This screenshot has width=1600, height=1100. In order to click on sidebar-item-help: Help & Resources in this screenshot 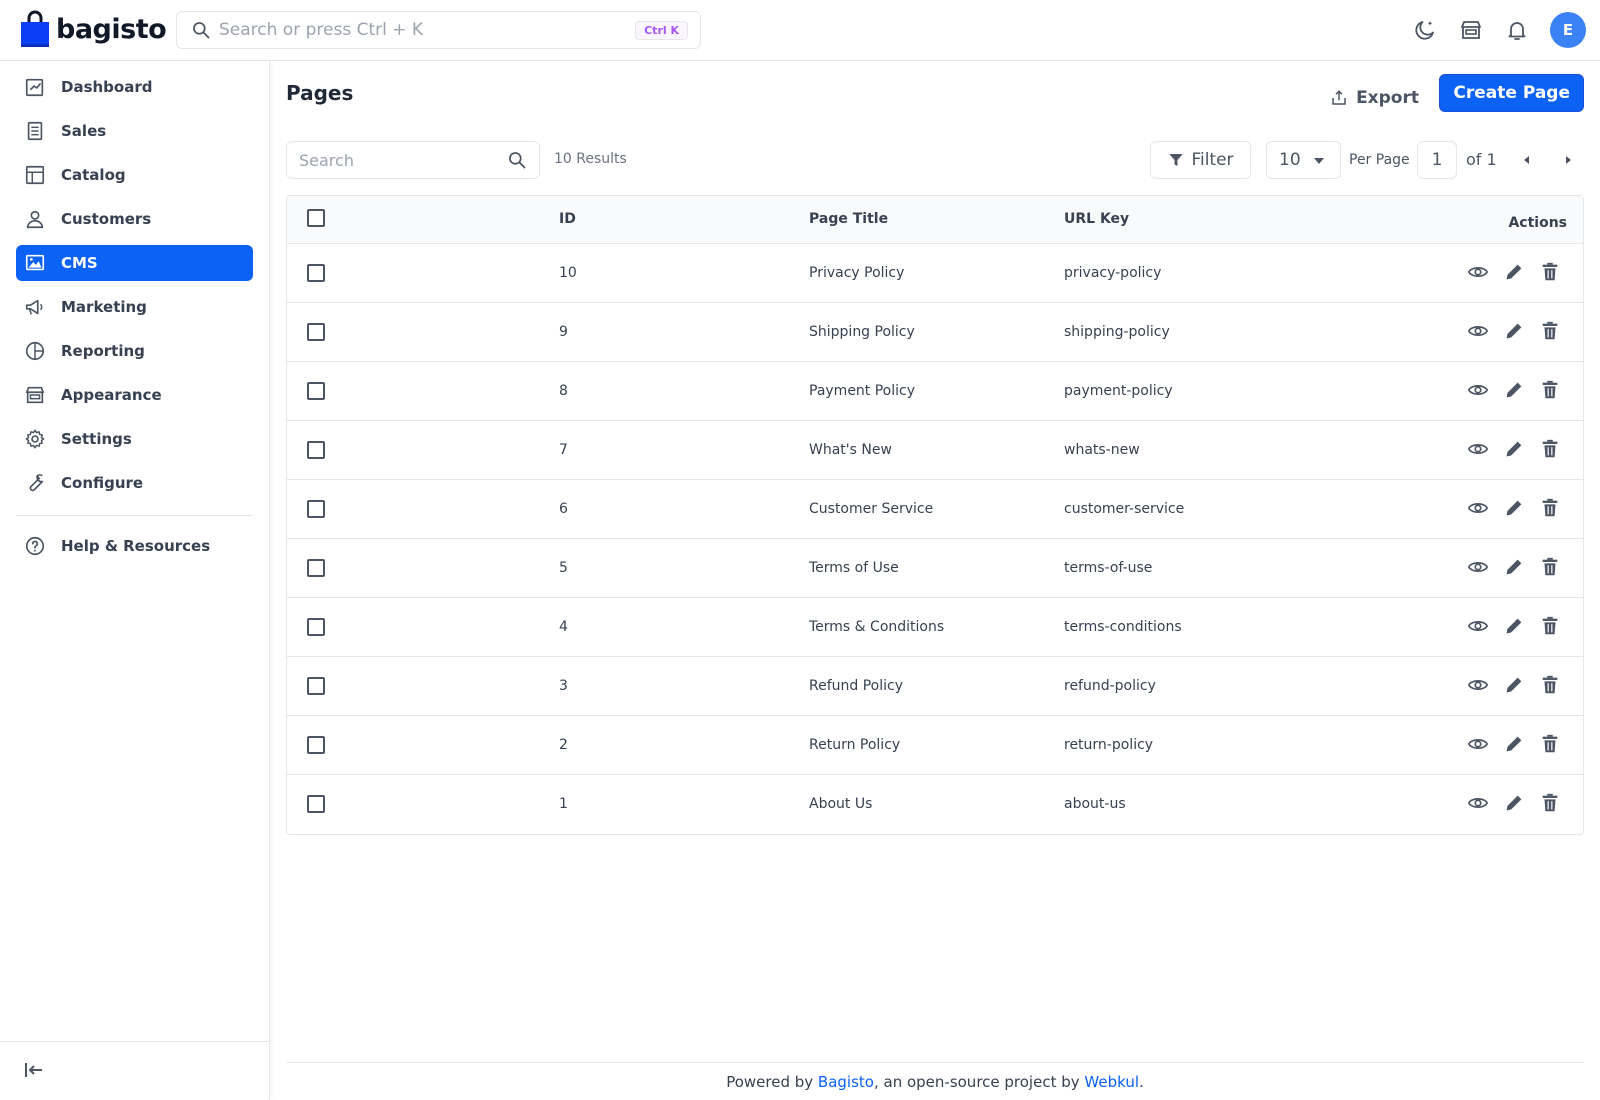, I will do `click(134, 546)`.